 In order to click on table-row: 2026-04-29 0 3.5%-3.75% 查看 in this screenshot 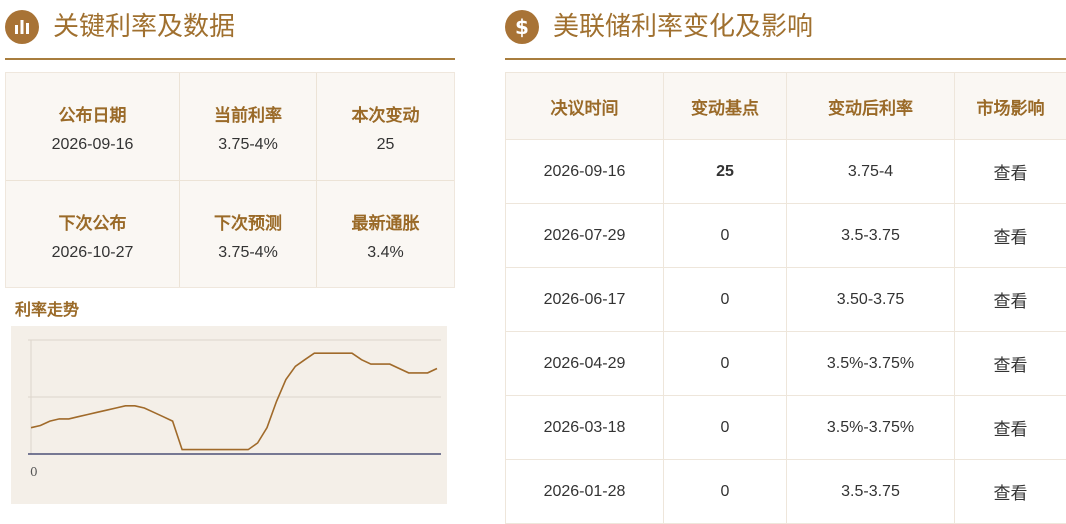, I will do `click(786, 364)`.